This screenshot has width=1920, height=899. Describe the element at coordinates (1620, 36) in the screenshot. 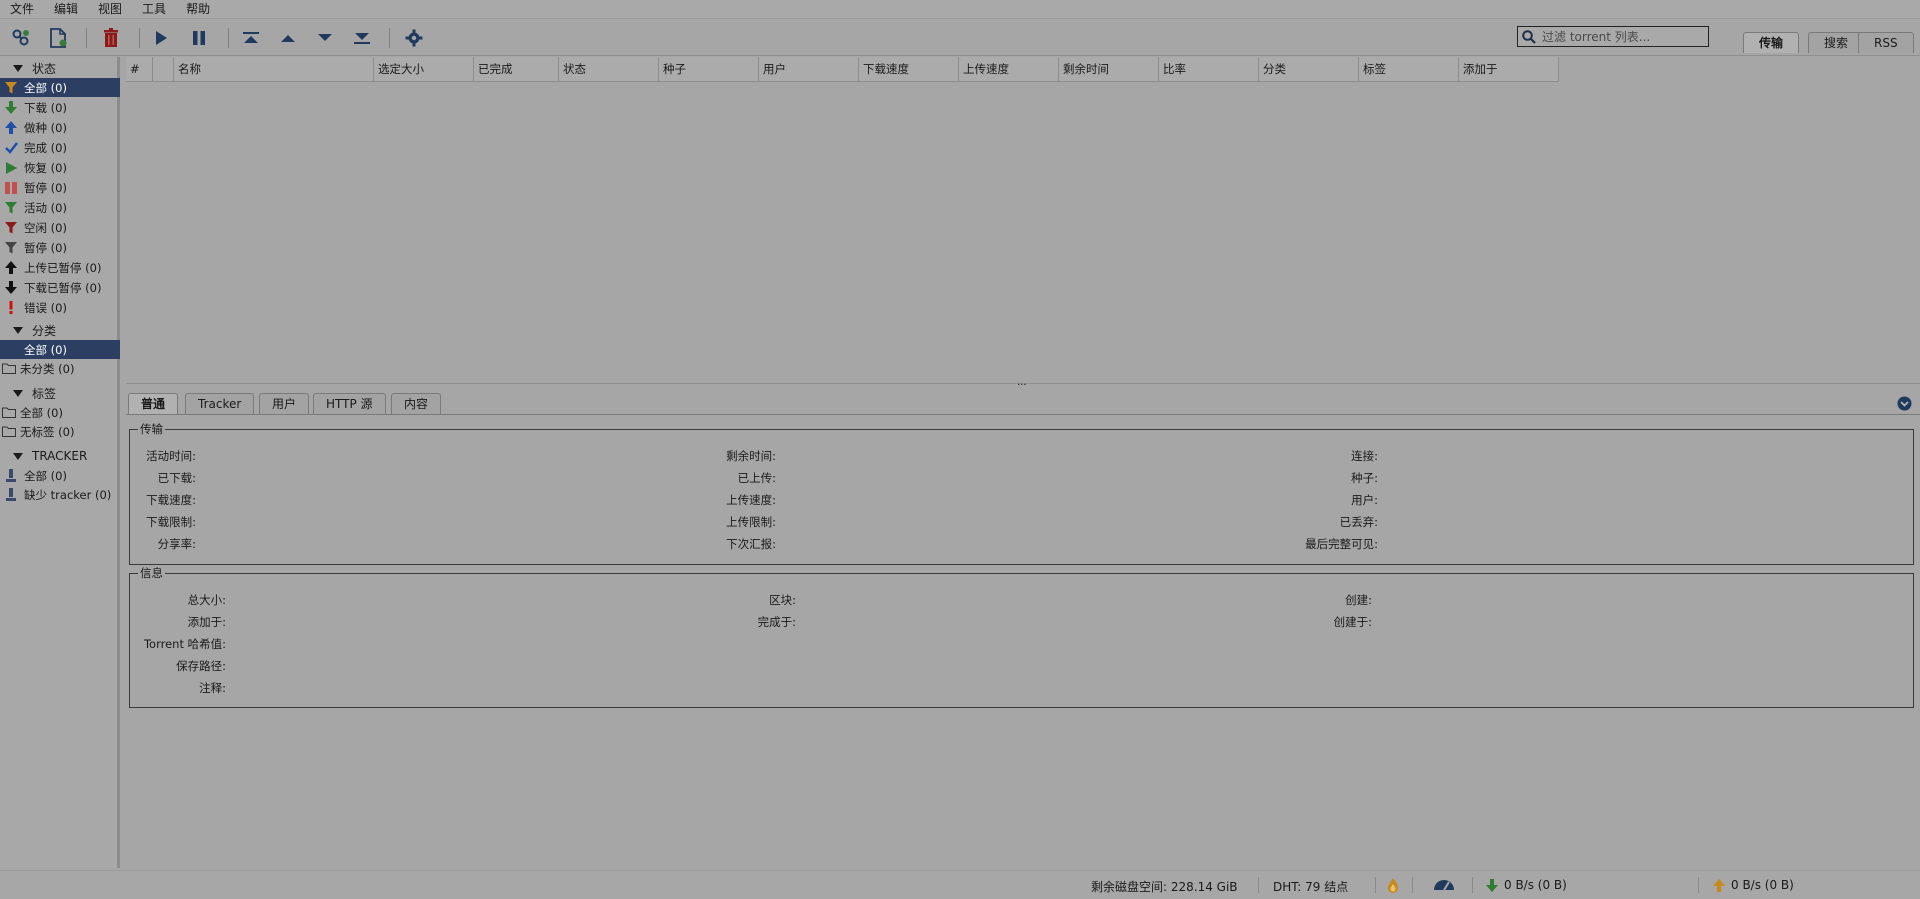

I see `search-input` at that location.